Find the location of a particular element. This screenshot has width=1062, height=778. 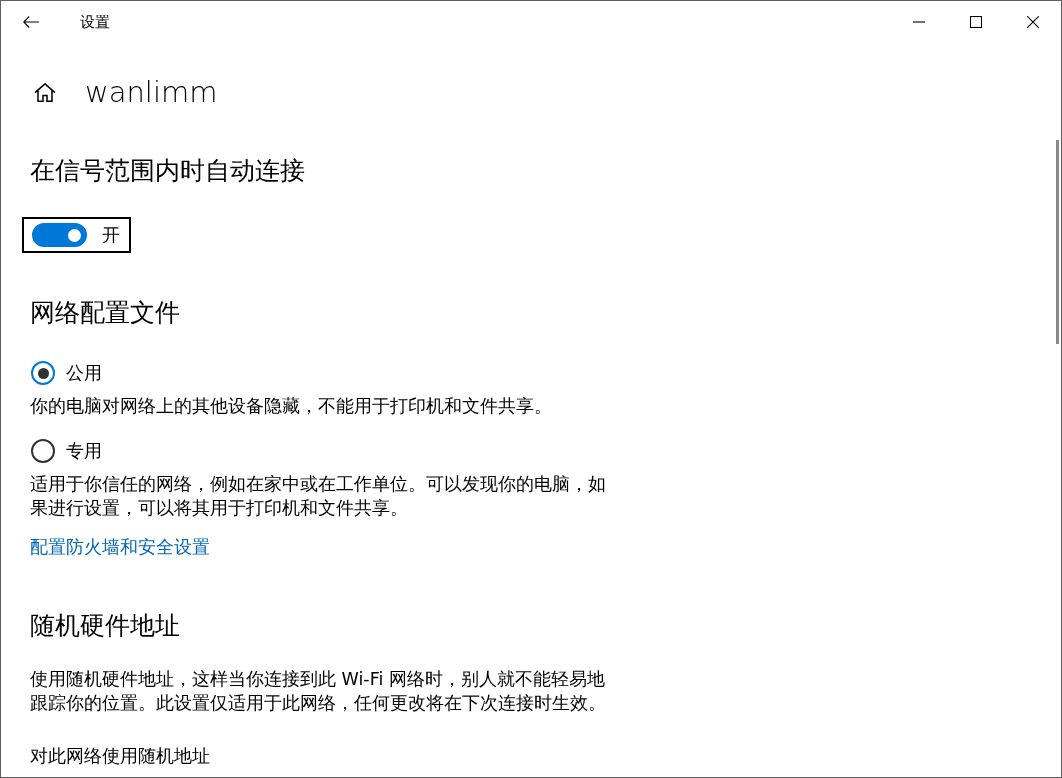

radio-button: 专用 is located at coordinates (66, 451).